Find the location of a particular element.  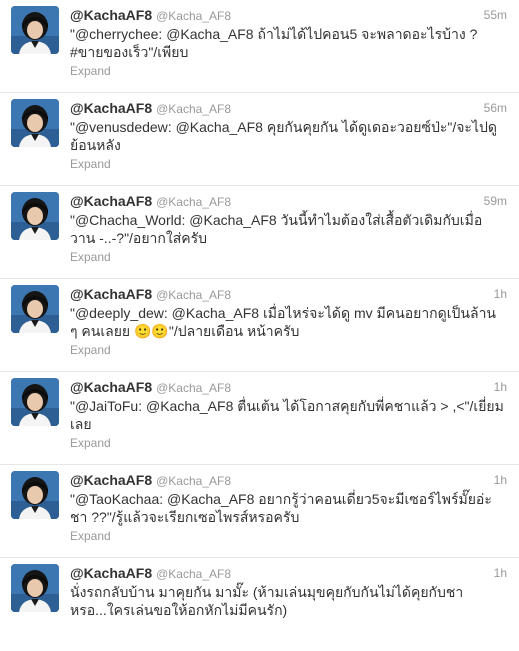

timestamp: 59m is located at coordinates (495, 201).